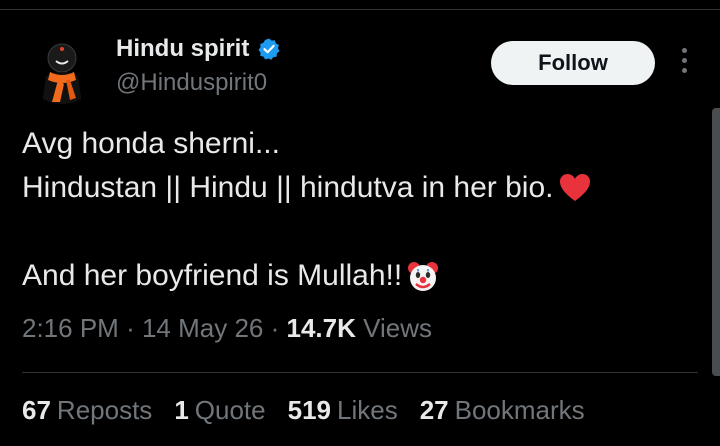 The image size is (720, 446). I want to click on post-spacer, so click(357, 232).